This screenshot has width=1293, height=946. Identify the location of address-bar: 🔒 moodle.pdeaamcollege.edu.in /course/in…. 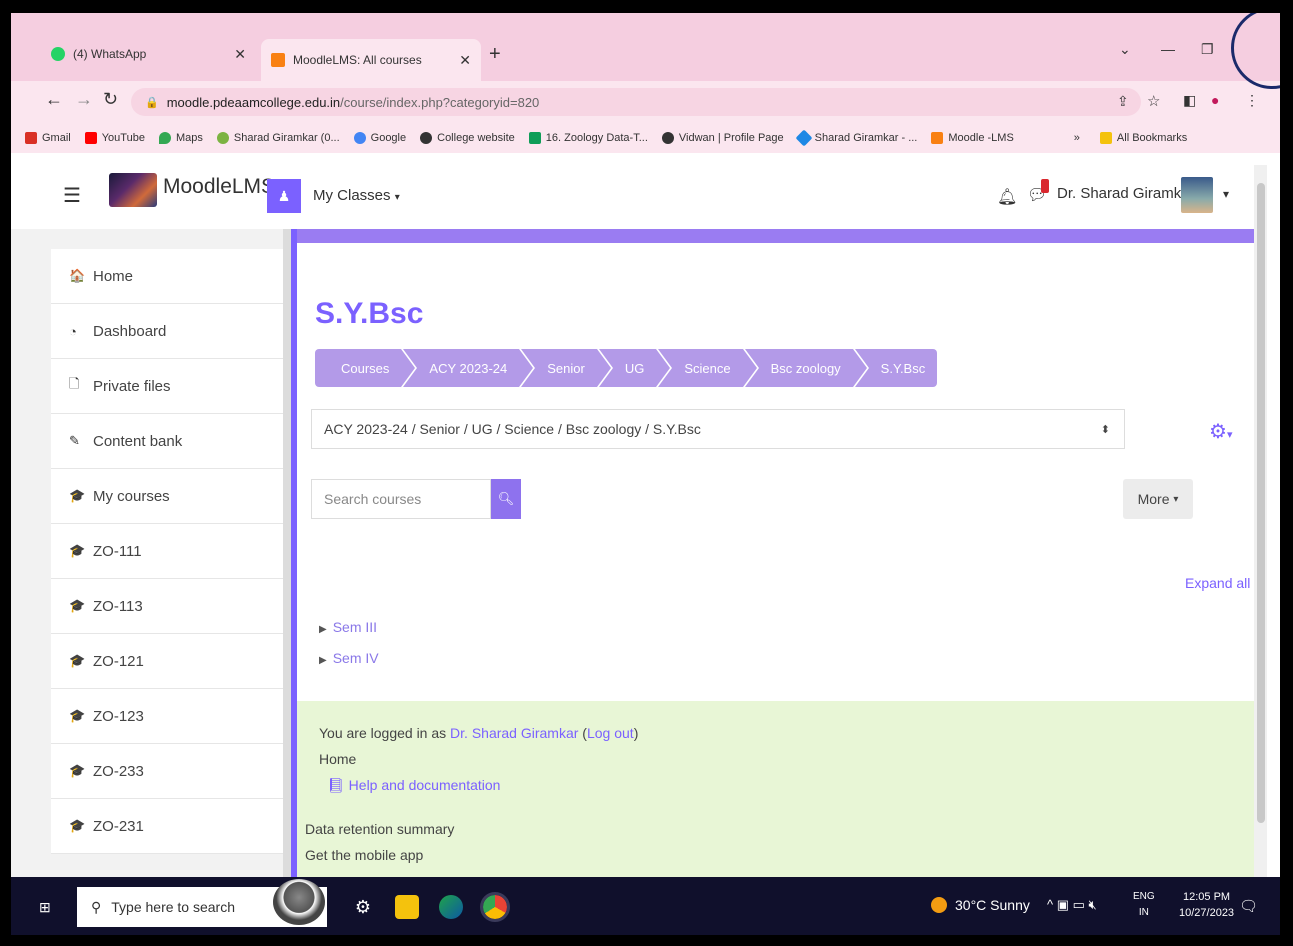
(636, 102).